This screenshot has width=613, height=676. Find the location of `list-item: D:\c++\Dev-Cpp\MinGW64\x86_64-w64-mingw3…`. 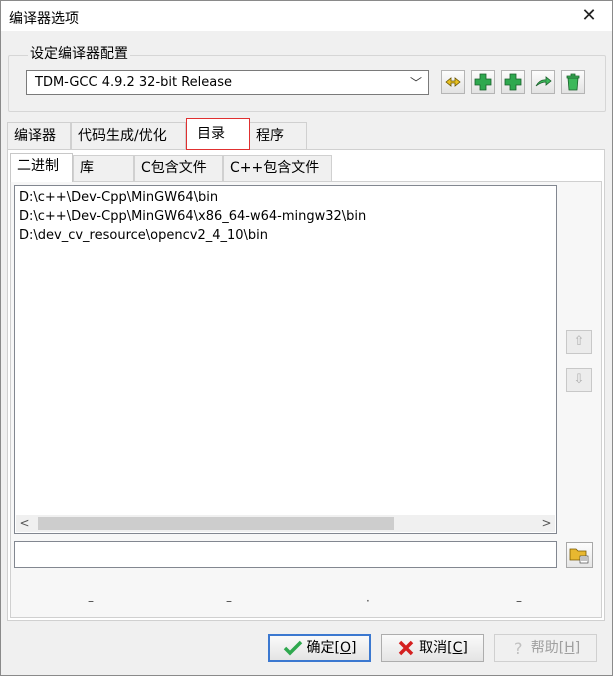

list-item: D:\c++\Dev-Cpp\MinGW64\x86_64-w64-mingw3… is located at coordinates (192, 216).